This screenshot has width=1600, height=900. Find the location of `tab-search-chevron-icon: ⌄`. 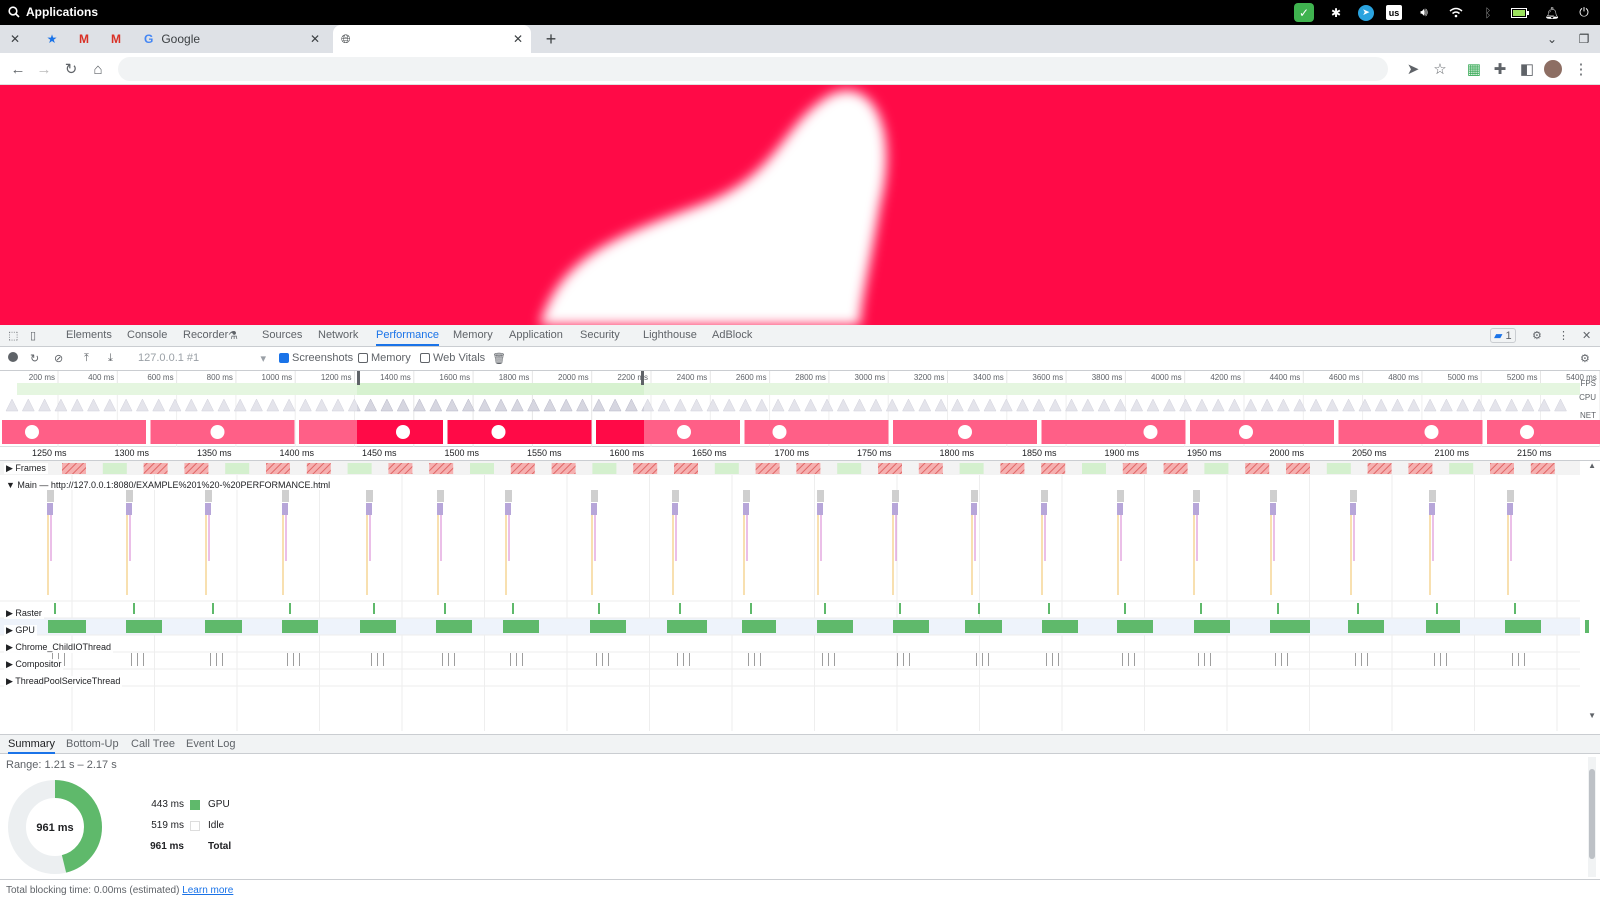

tab-search-chevron-icon: ⌄ is located at coordinates (1552, 39).